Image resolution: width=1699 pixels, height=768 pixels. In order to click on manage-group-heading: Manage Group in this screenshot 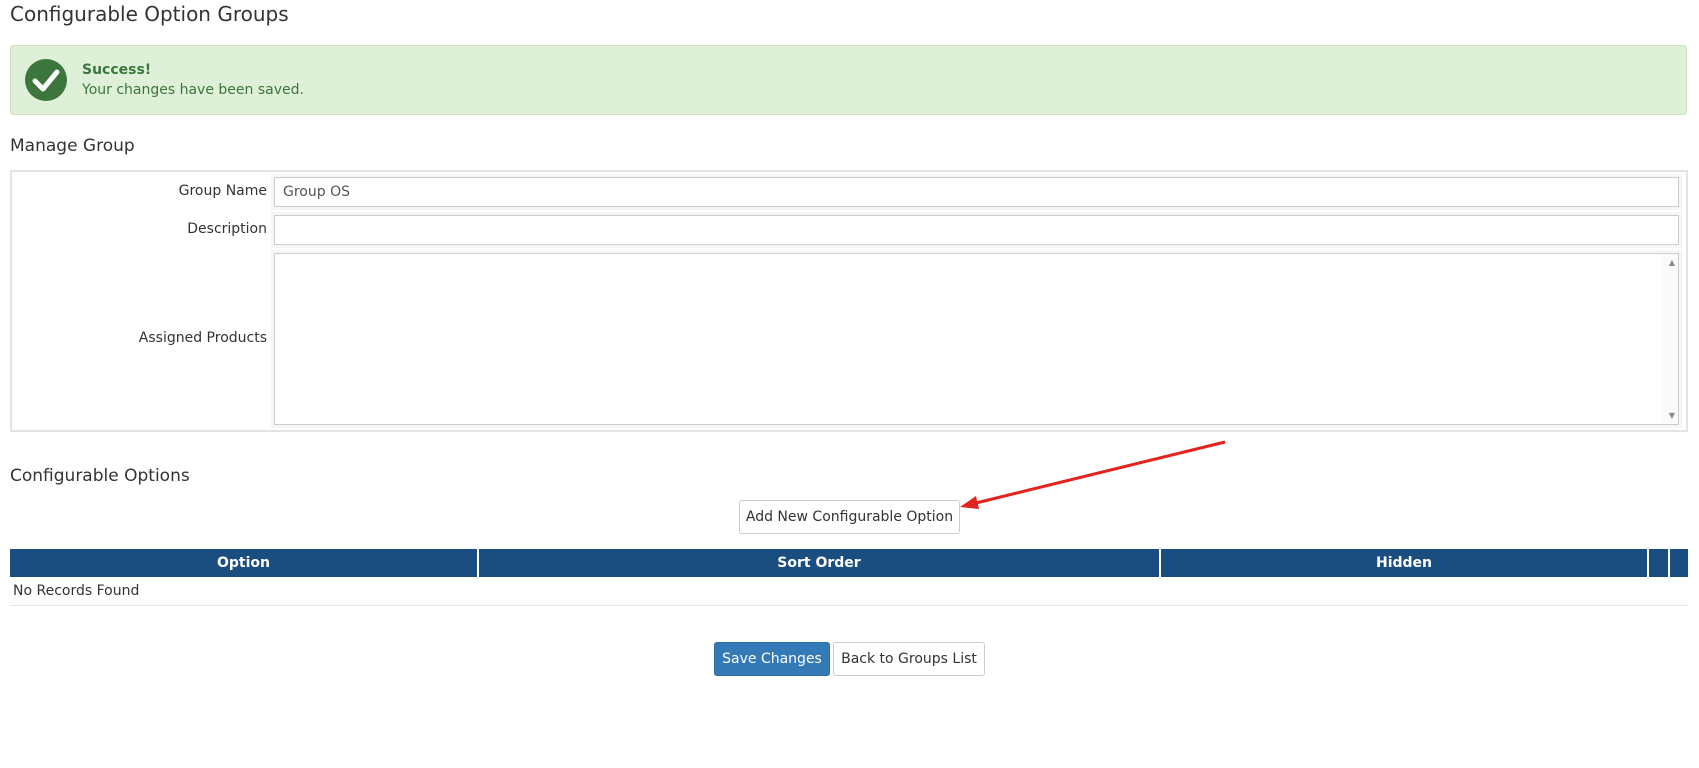, I will do `click(72, 146)`.